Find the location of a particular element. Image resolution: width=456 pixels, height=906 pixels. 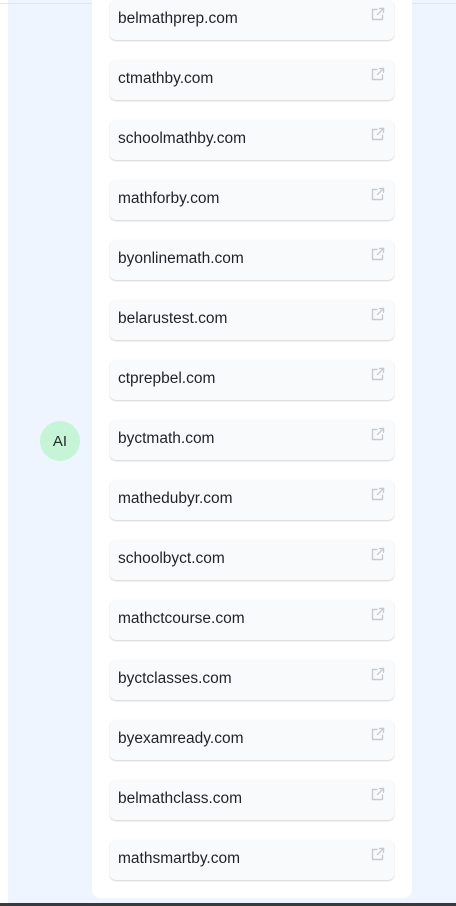

link-item: byctclasses.com is located at coordinates (252, 680).